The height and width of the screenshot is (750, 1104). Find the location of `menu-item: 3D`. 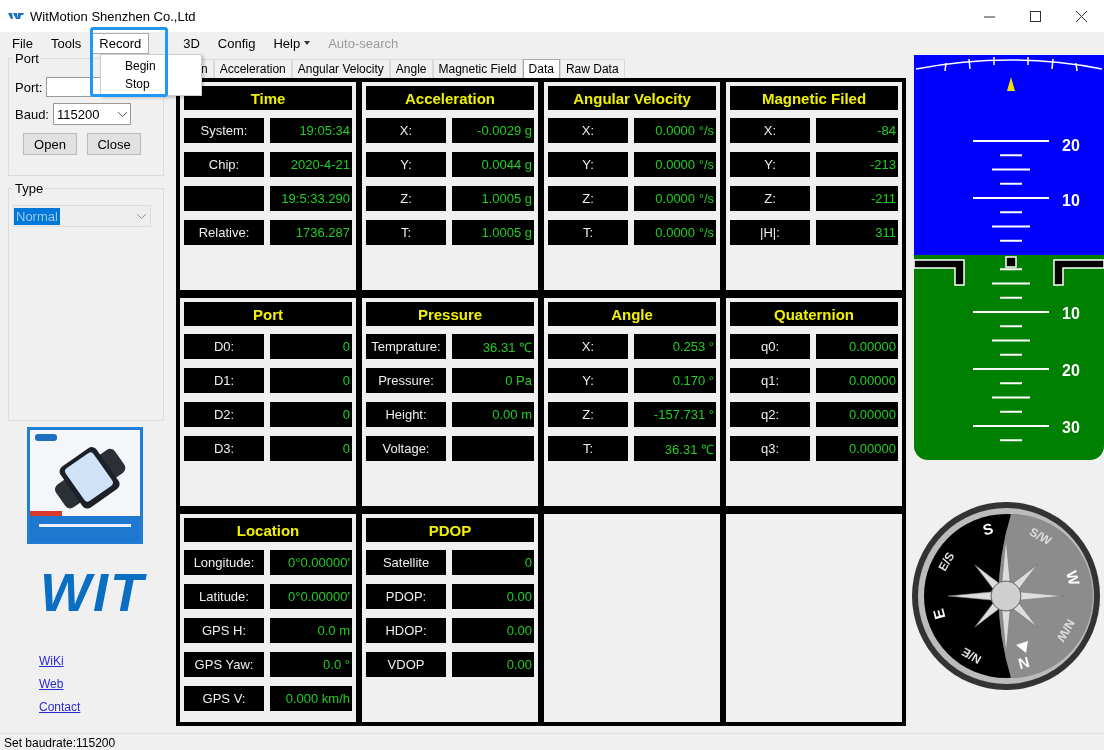

menu-item: 3D is located at coordinates (191, 43).